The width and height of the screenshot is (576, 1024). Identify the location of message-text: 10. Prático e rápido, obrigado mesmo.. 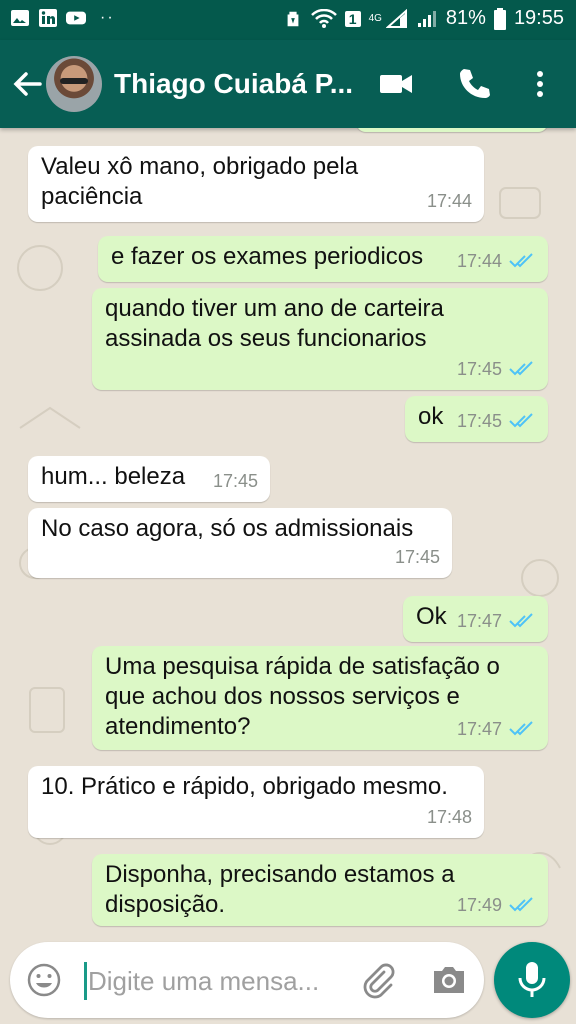
(244, 786).